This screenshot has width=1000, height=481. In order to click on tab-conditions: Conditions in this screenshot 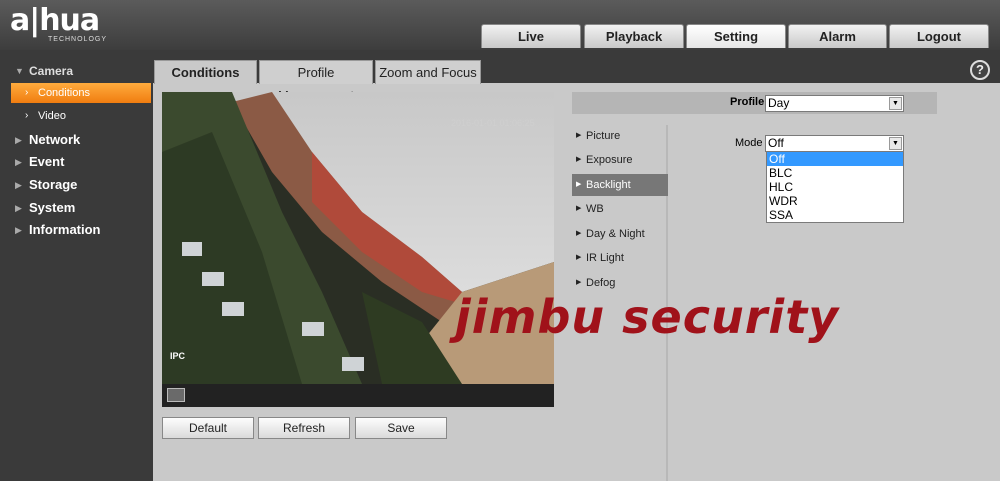, I will do `click(205, 72)`.